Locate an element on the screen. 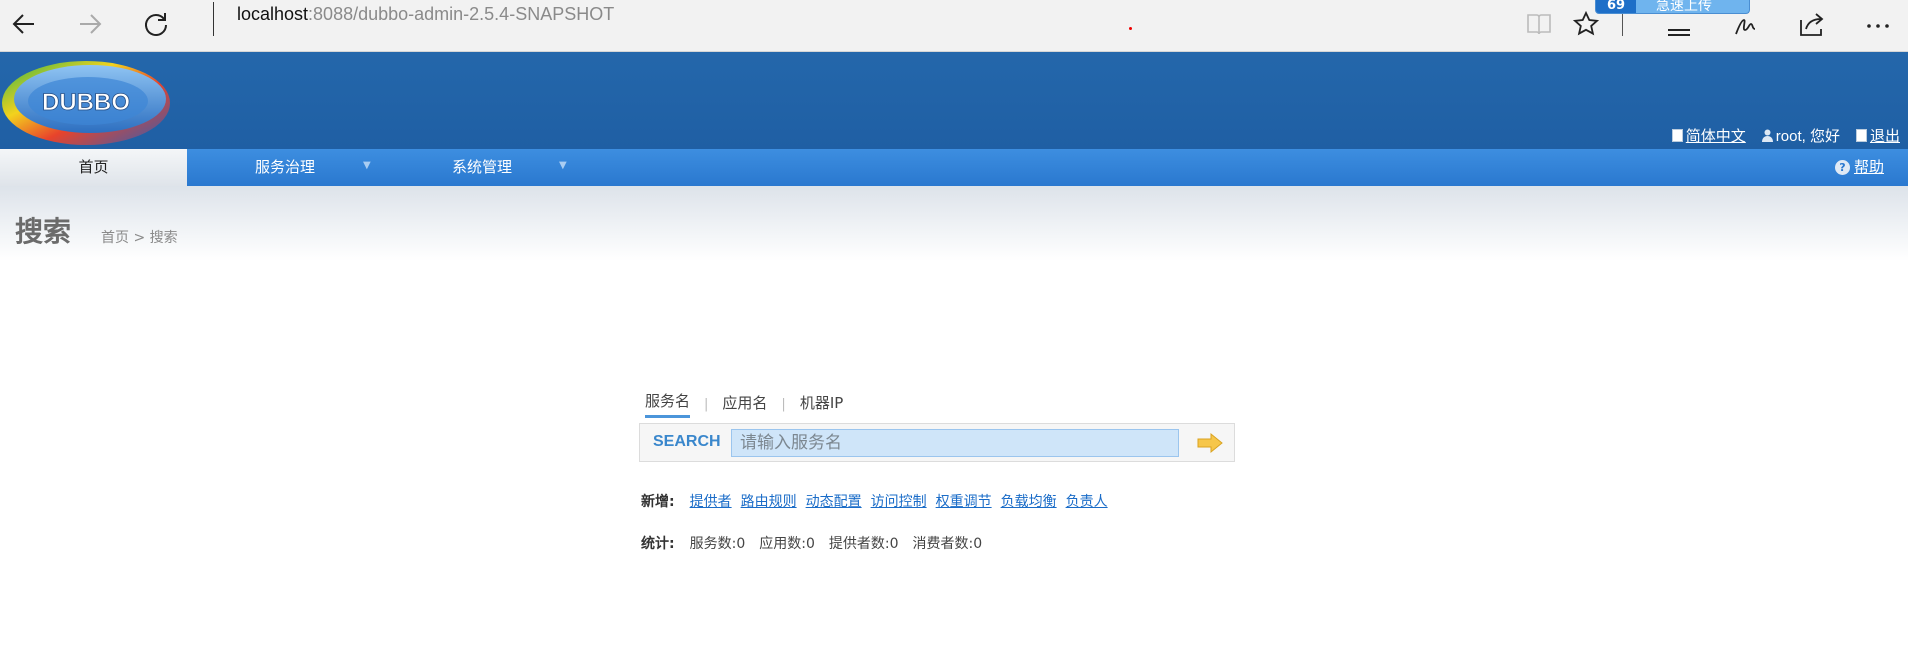  search-label: SEARCH is located at coordinates (687, 441).